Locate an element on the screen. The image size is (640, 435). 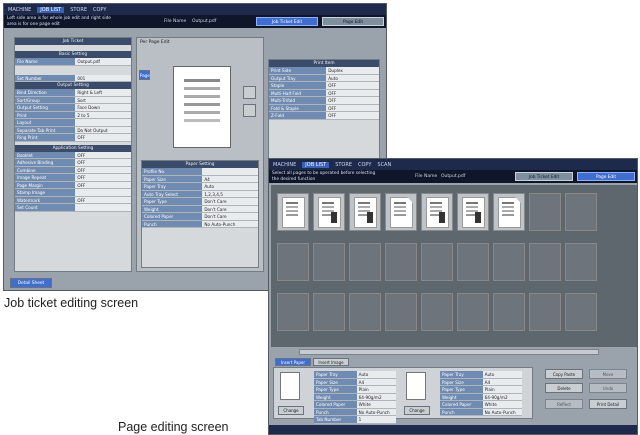
paper-setting-row-label: Colored Paper is located at coordinates (172, 216).